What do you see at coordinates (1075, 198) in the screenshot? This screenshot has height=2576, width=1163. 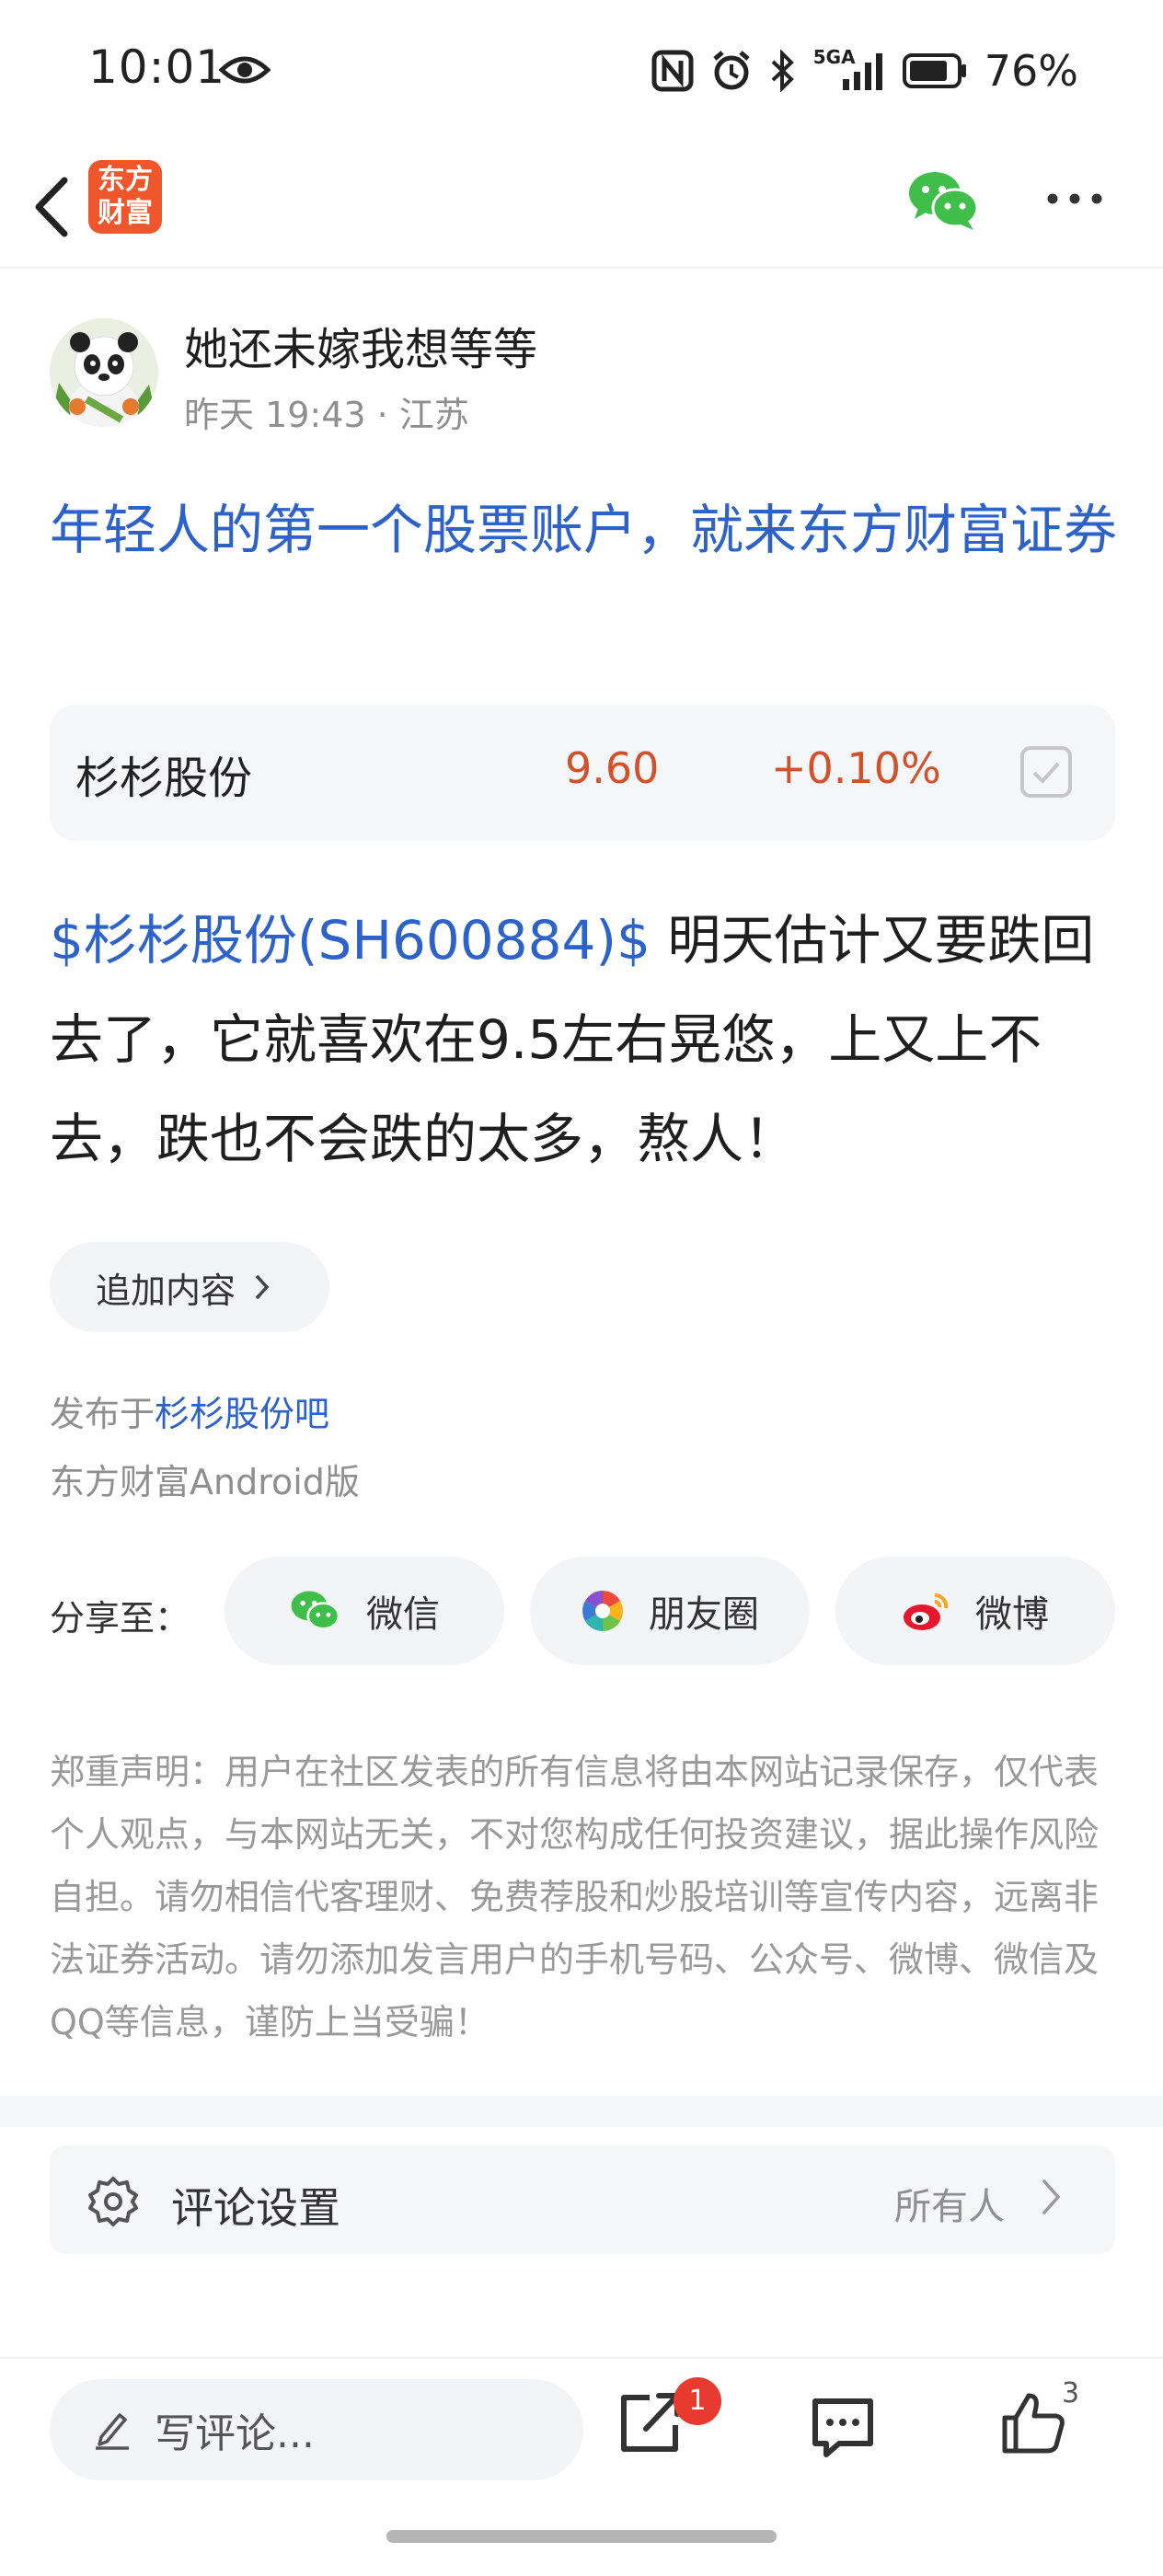 I see `more-options-icon` at bounding box center [1075, 198].